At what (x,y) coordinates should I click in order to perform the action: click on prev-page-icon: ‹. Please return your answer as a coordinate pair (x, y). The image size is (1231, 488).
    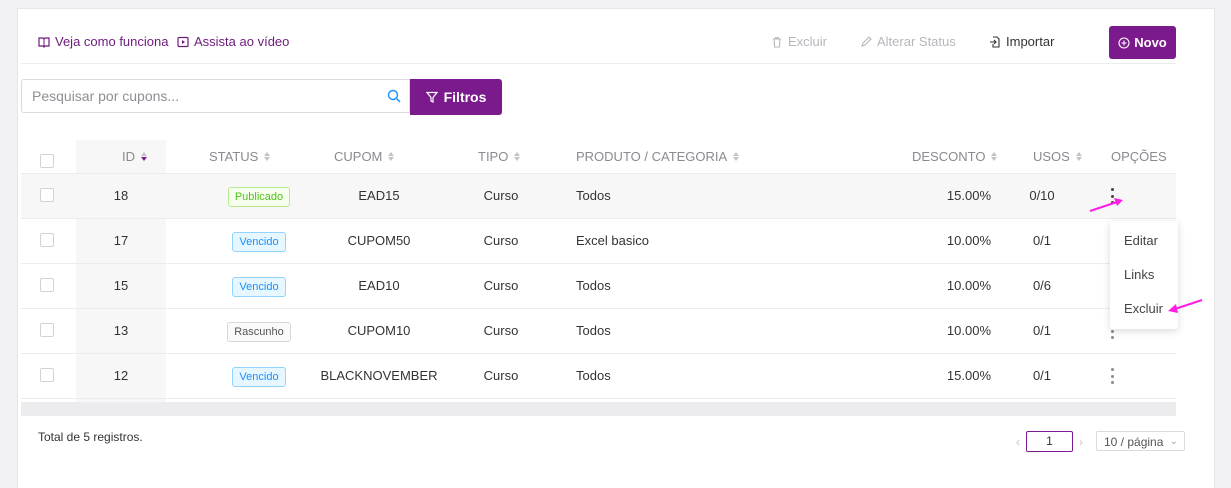
    Looking at the image, I should click on (1018, 442).